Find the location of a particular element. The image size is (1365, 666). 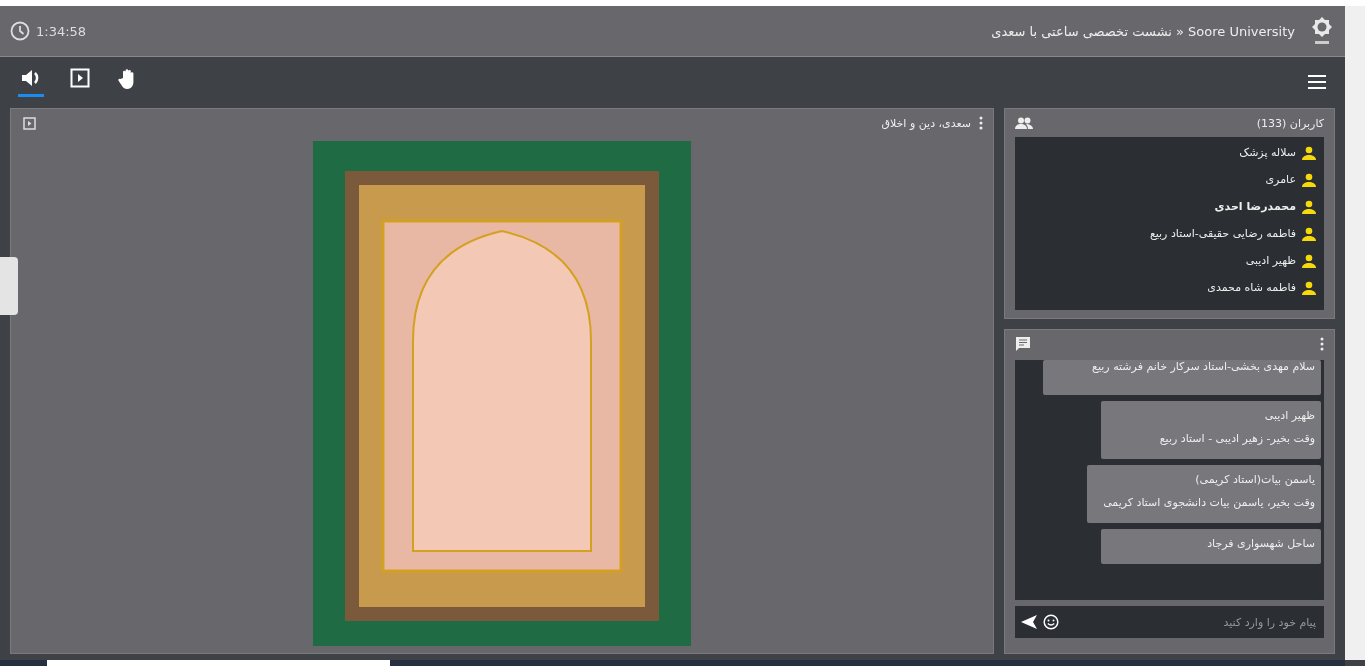

message-input: پیام خود را وارد کنید is located at coordinates (1191, 622).